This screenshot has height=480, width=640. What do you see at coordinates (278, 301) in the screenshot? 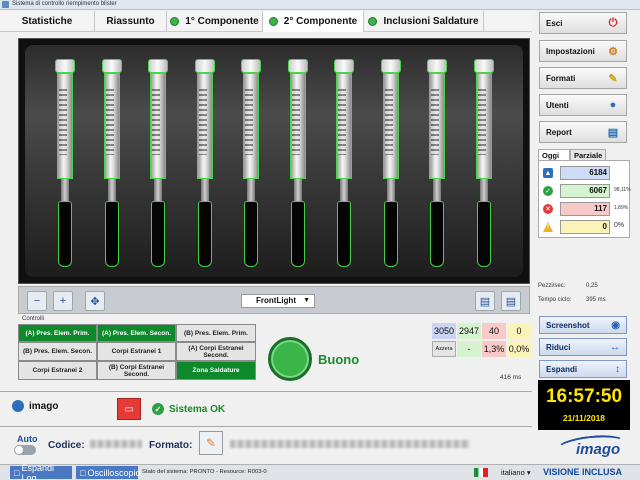
I see `light-select: FrontLight ▼` at bounding box center [278, 301].